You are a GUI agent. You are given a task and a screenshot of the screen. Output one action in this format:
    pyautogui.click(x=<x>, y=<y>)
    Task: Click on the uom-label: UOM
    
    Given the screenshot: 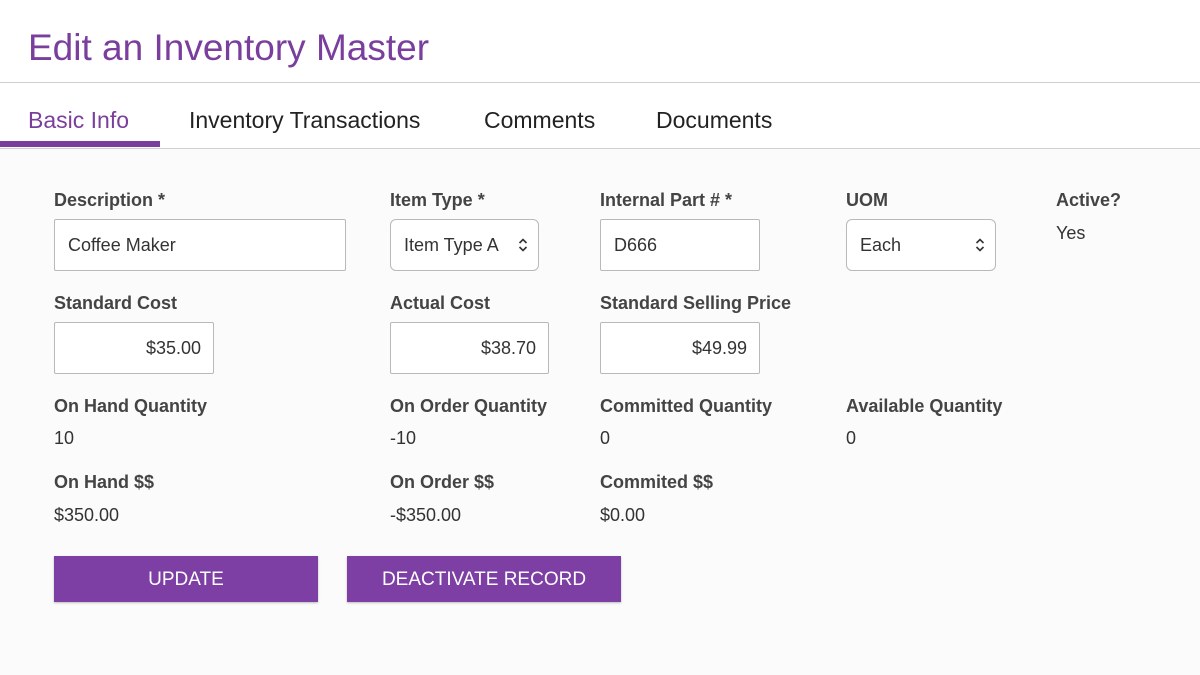 What is the action you would take?
    pyautogui.click(x=867, y=200)
    